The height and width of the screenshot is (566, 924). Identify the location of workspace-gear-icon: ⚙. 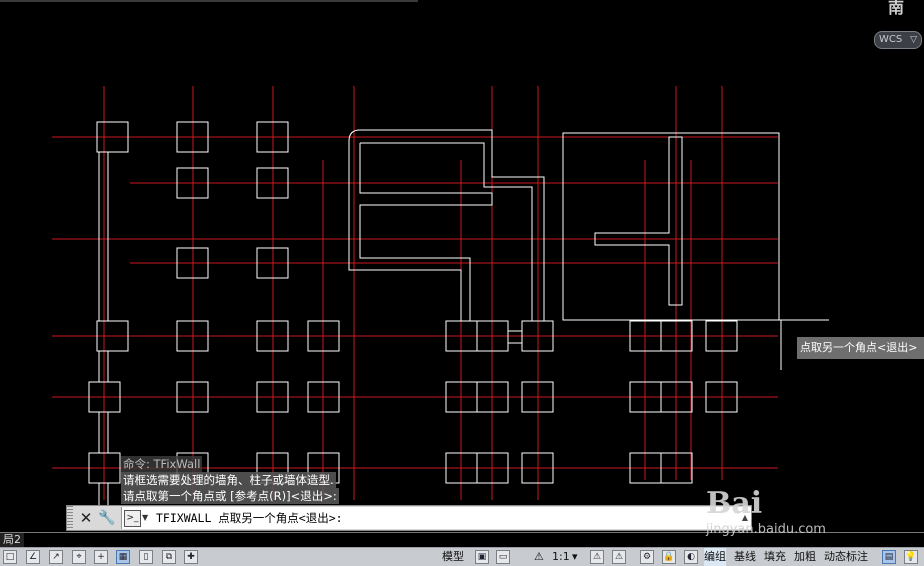
(647, 557).